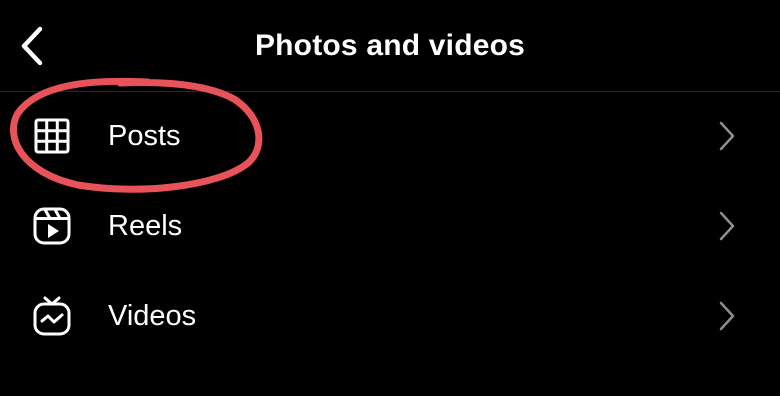 This screenshot has width=780, height=396. I want to click on page-title: Photos and videos, so click(390, 45).